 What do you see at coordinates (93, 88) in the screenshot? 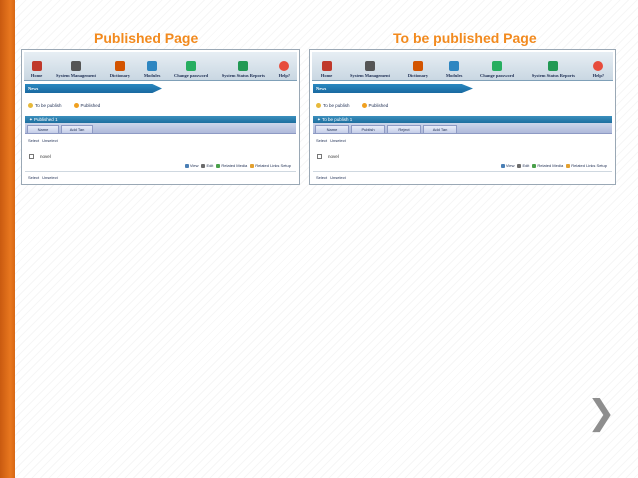
I see `section-banner: News` at bounding box center [93, 88].